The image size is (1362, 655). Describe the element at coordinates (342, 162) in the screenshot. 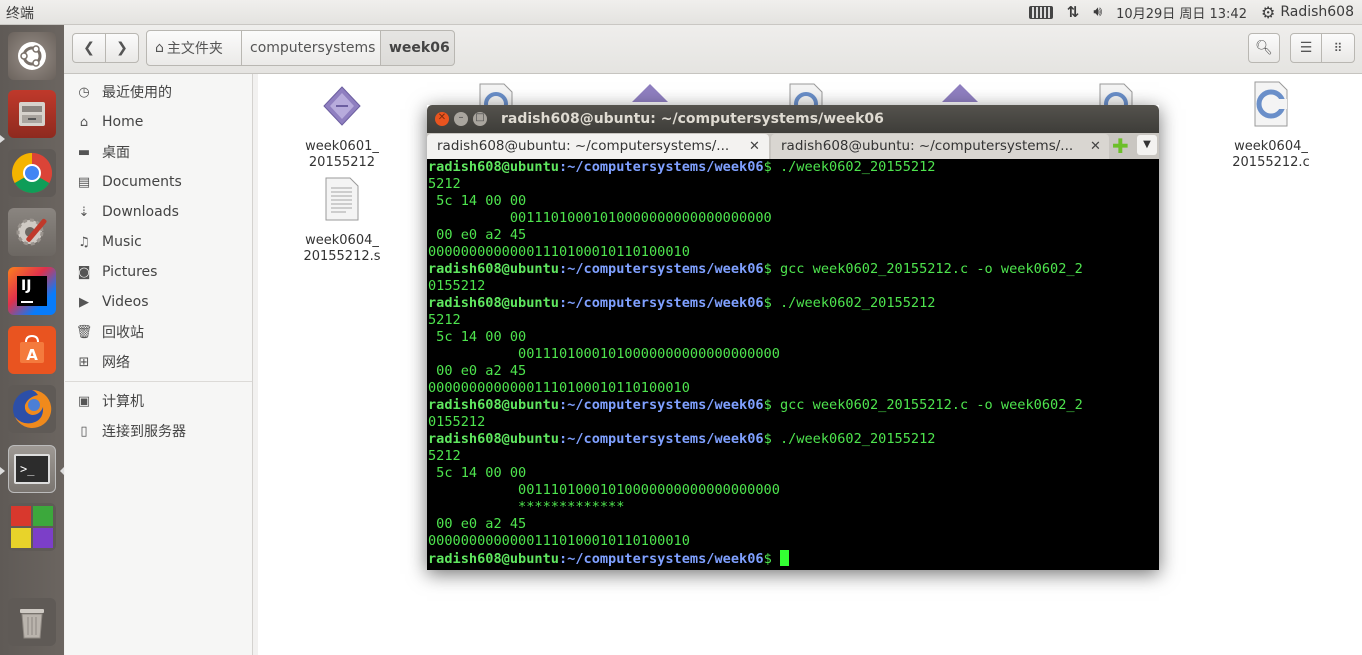

I see `file-name: 20155212` at that location.